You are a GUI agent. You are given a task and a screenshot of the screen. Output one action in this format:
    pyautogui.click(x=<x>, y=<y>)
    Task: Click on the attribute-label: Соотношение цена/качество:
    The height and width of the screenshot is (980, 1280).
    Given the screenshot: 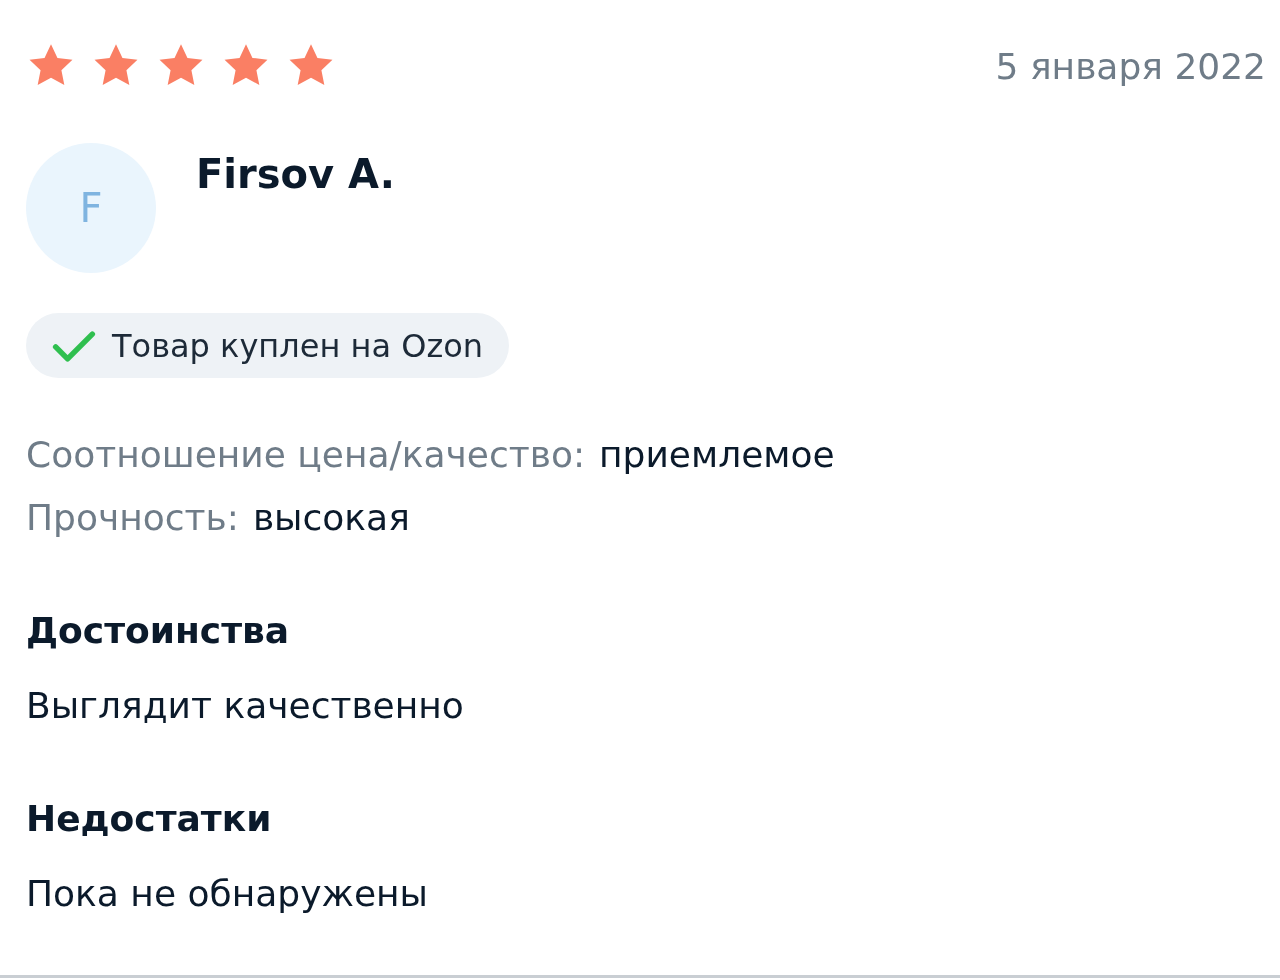 What is the action you would take?
    pyautogui.click(x=306, y=454)
    